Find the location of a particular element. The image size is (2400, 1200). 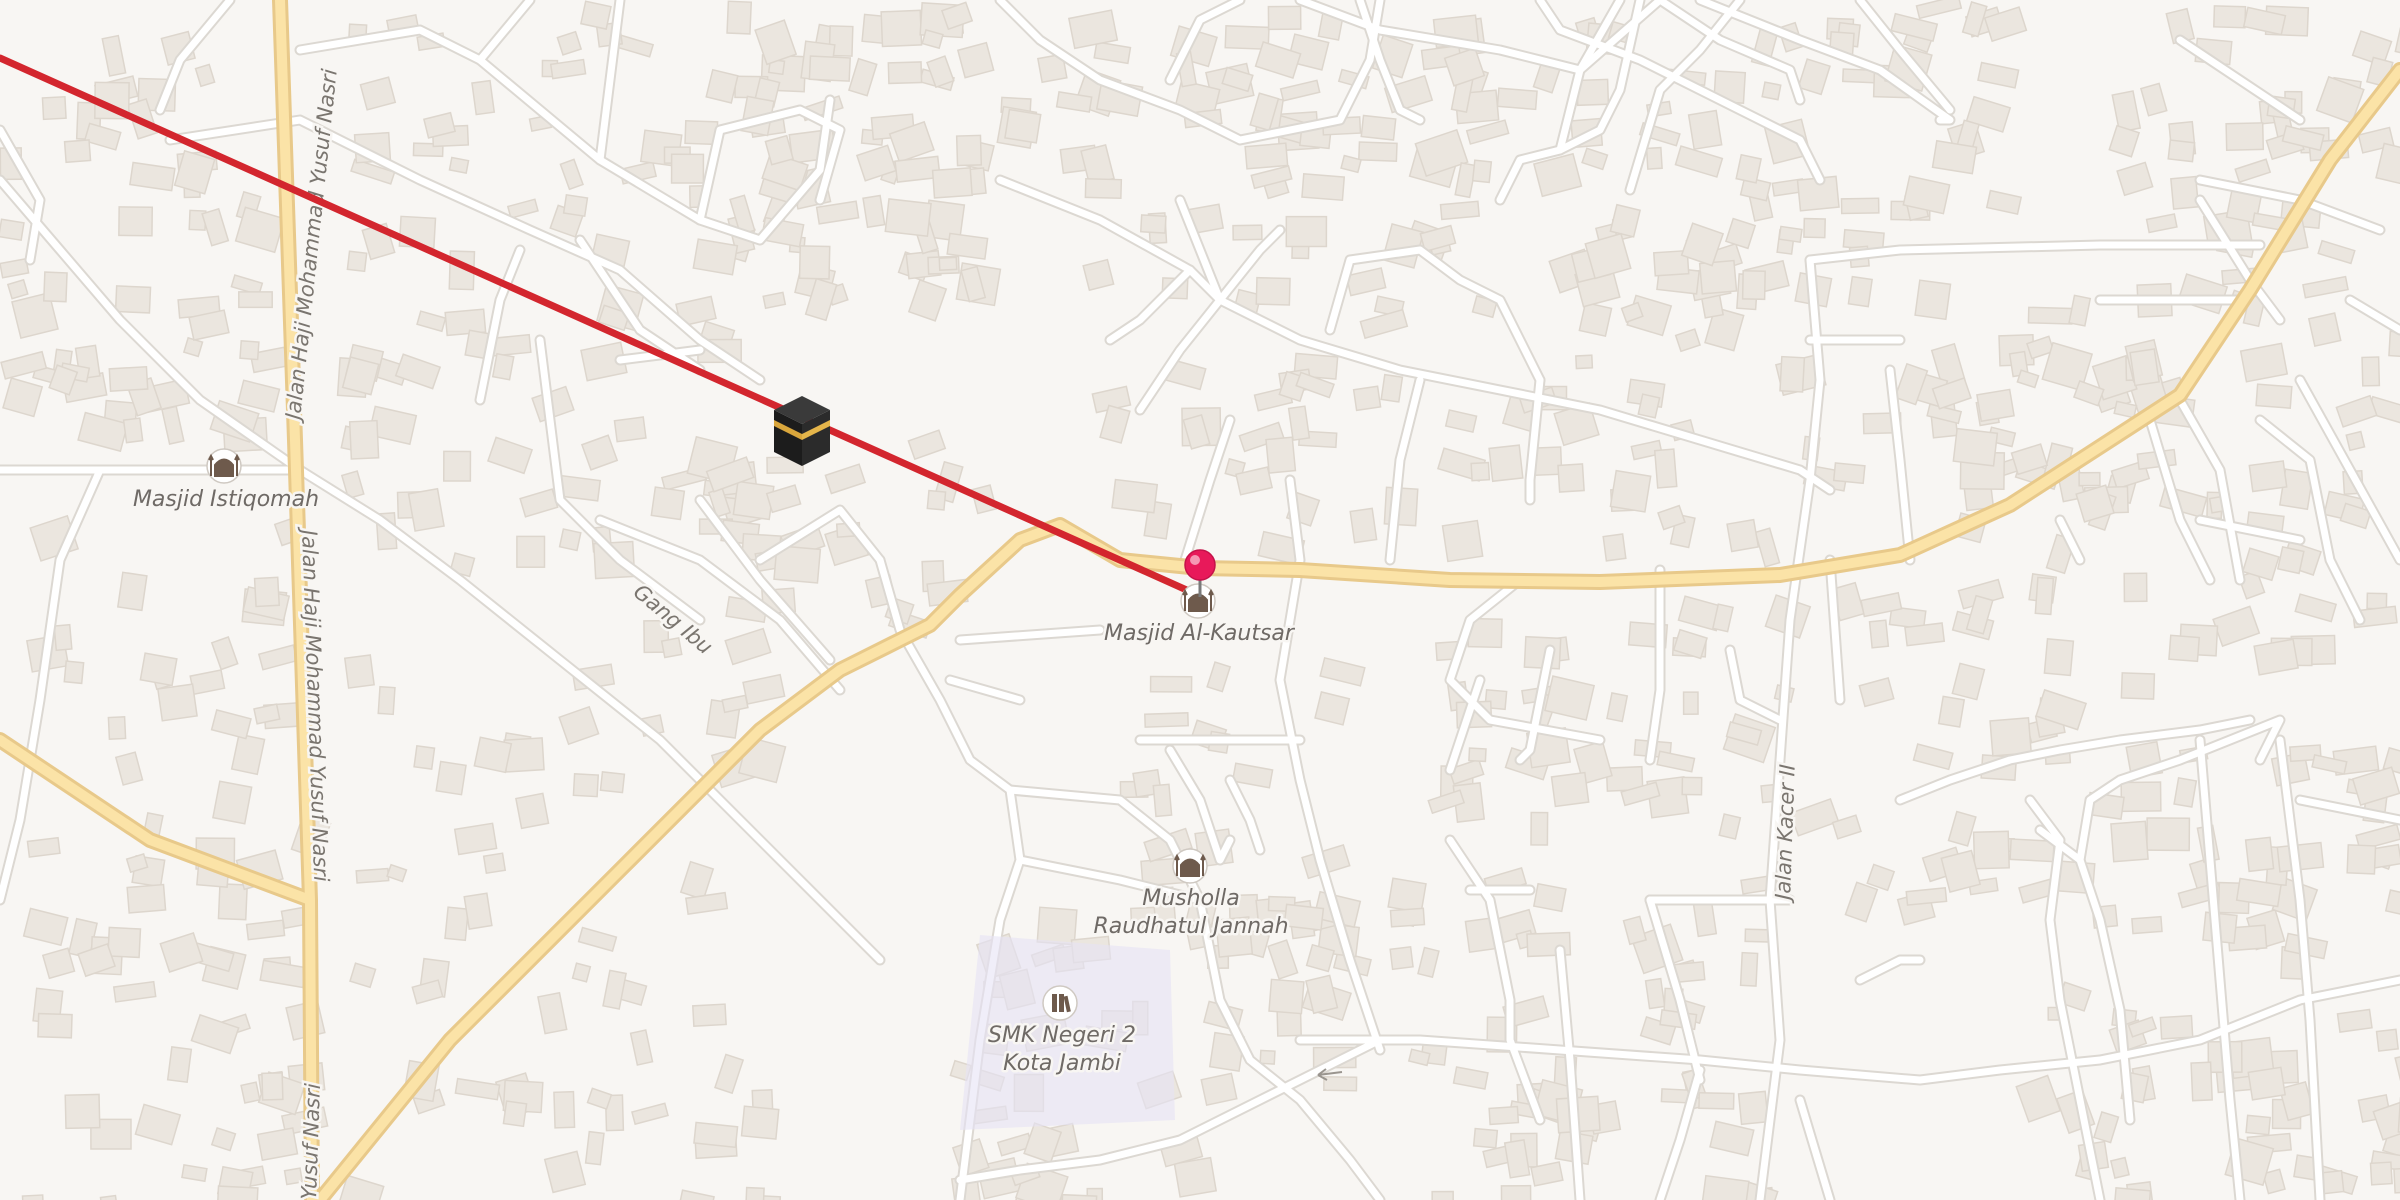

poi-label-line2: Kota Jambi is located at coordinates (1062, 1063).